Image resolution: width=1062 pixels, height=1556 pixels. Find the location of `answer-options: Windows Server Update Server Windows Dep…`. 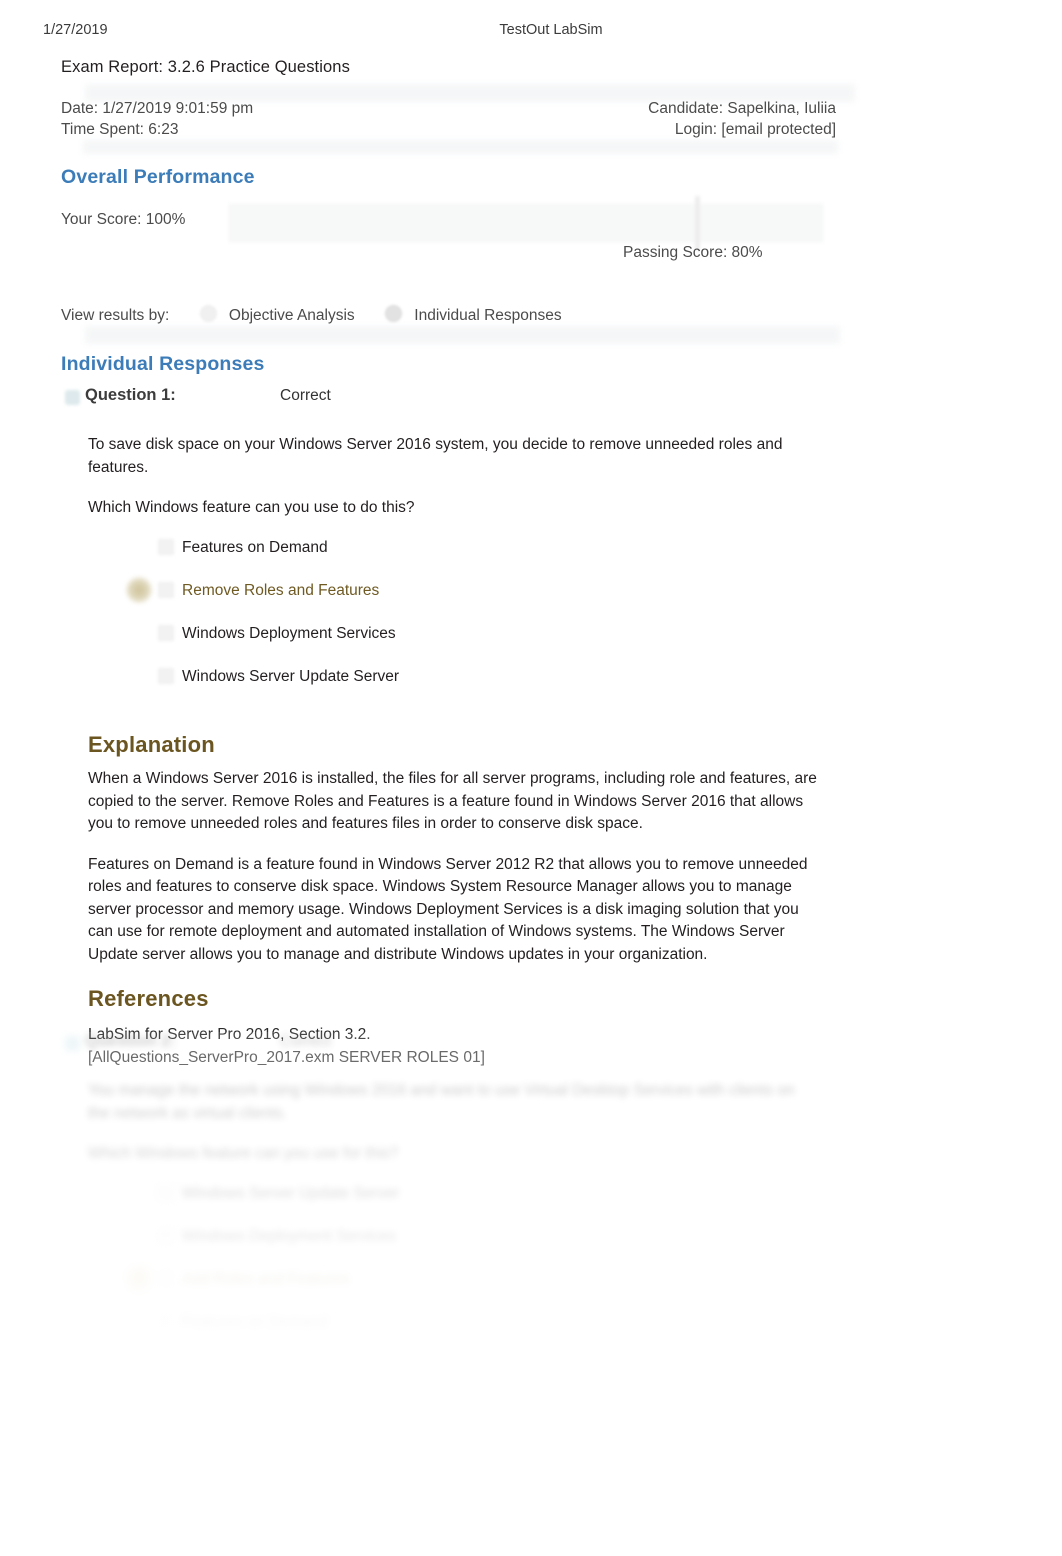

answer-options: Windows Server Update Server Windows Dep… is located at coordinates (544, 1270).